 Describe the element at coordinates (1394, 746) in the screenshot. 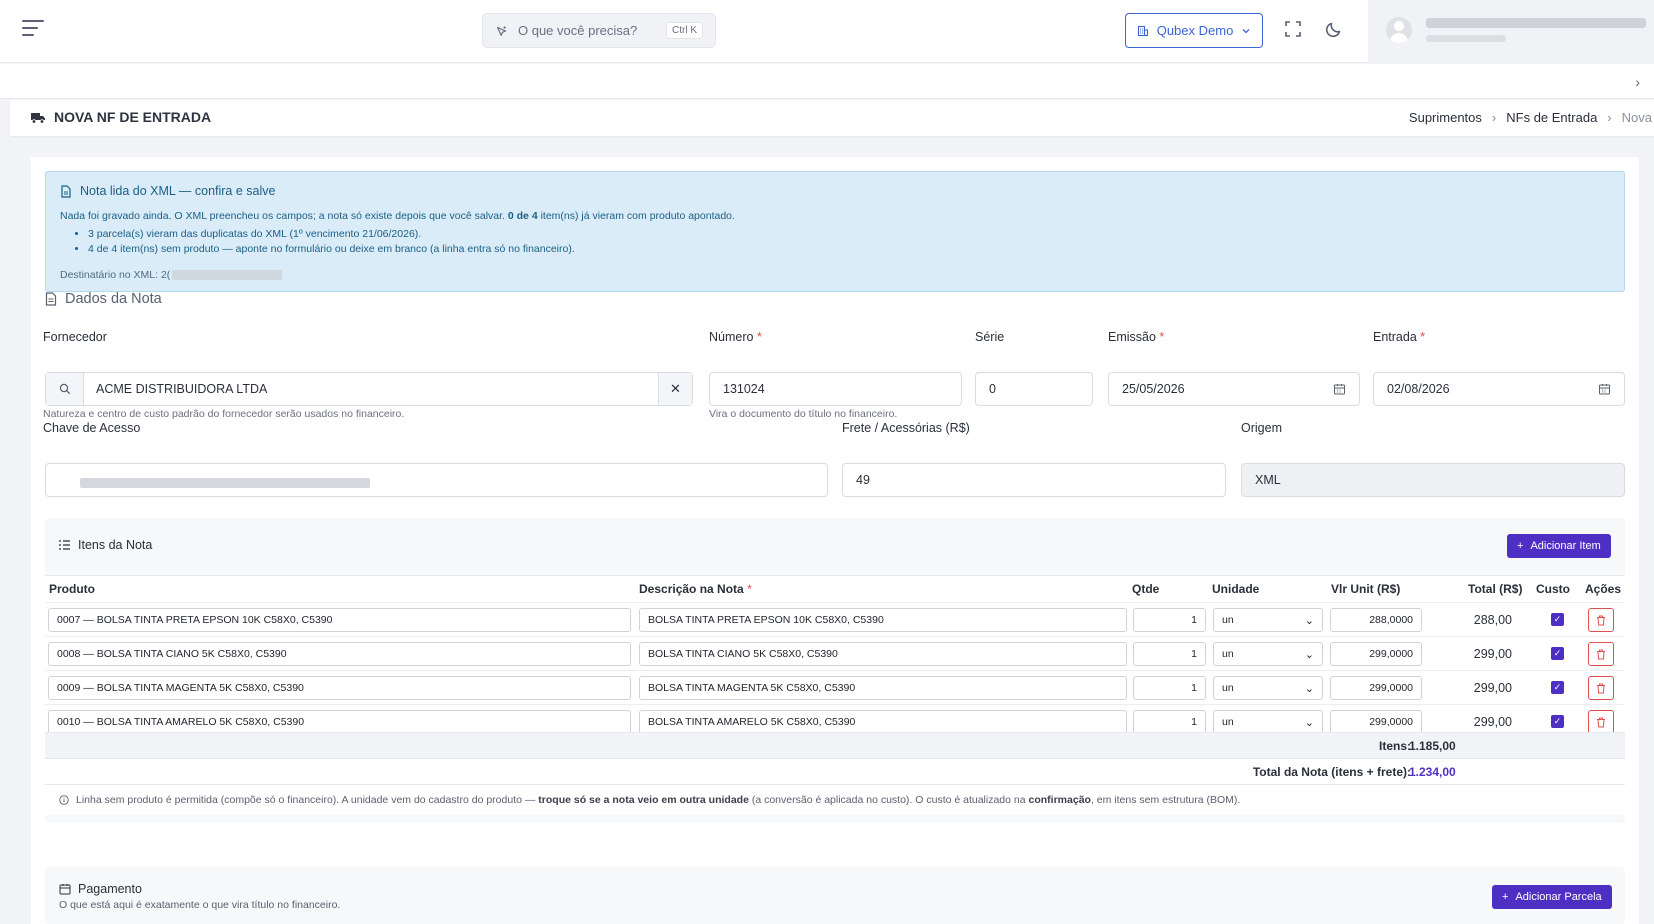

I see `itens-total-label: Itens:` at that location.